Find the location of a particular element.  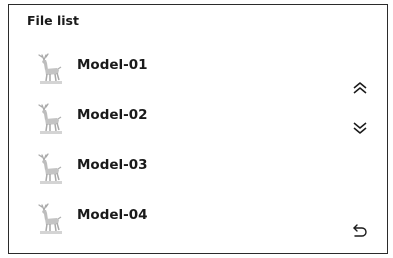

double-chevron-down-icon is located at coordinates (360, 128).